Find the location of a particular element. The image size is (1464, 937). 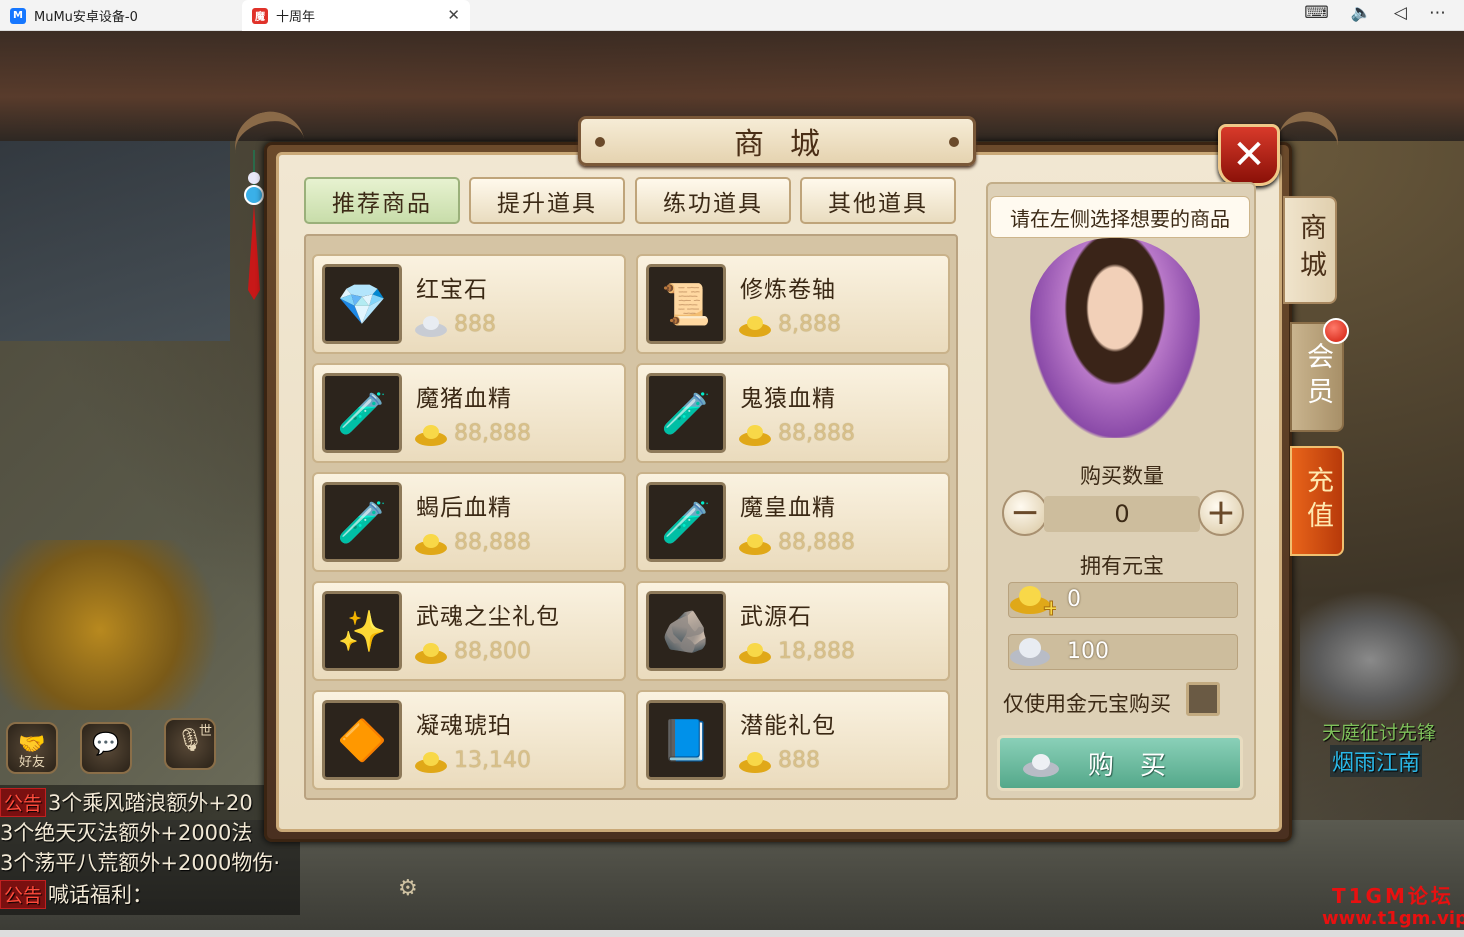

item-name: 武源石 is located at coordinates (776, 617).